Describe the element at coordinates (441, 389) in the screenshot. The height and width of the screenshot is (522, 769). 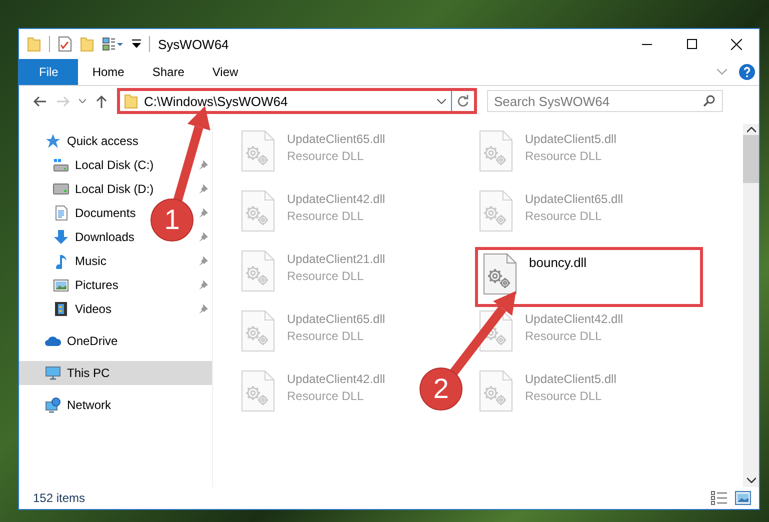
I see `callout-number: 2` at that location.